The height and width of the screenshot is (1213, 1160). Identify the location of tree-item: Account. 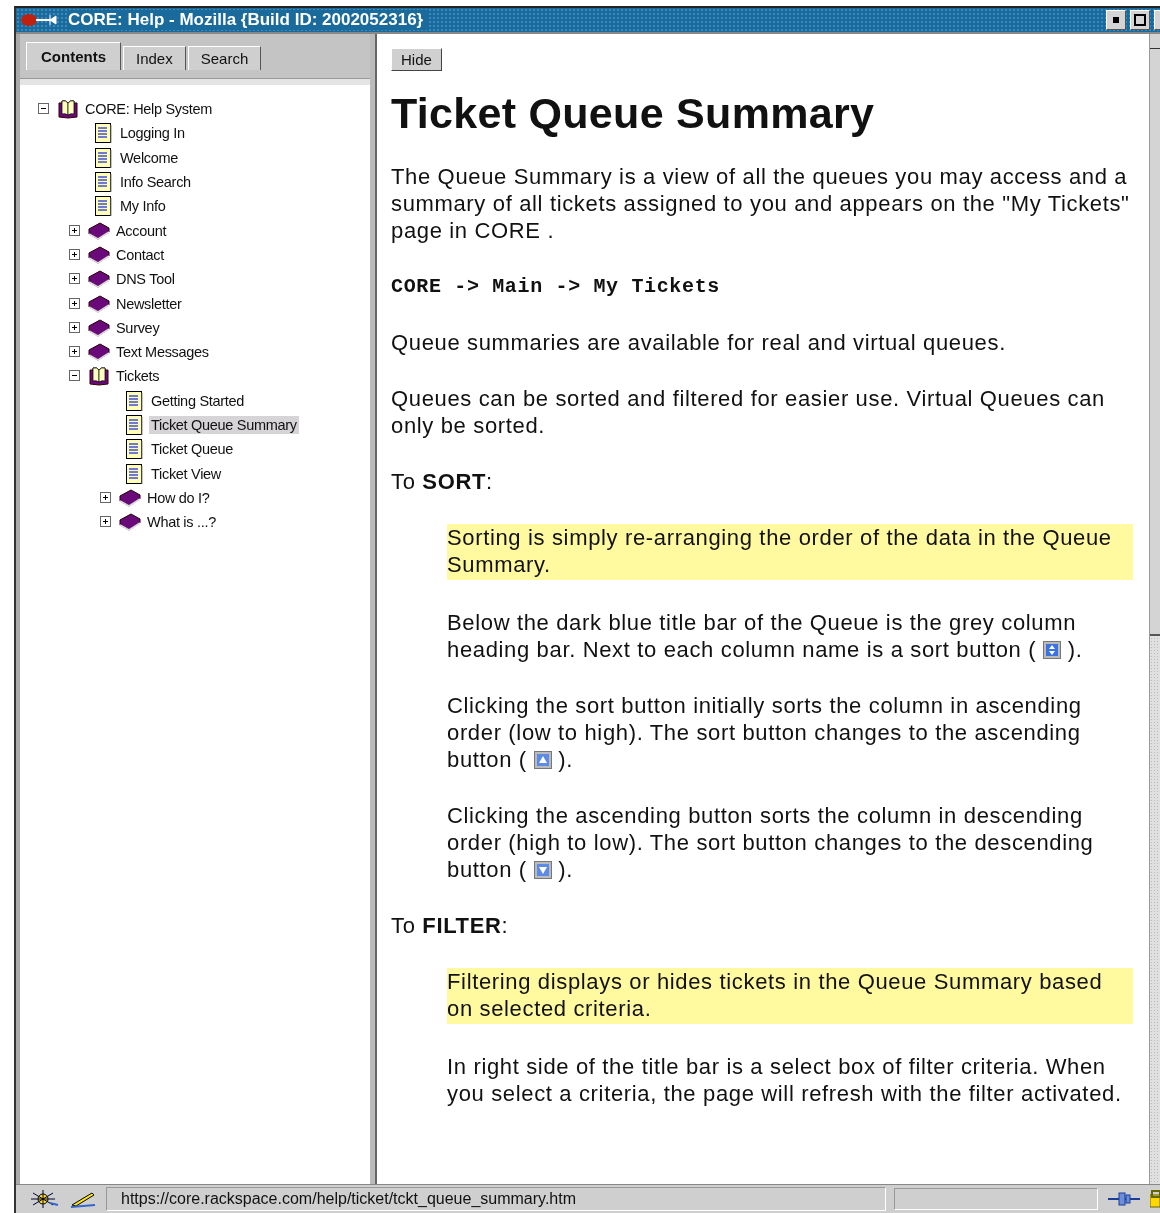
(141, 230).